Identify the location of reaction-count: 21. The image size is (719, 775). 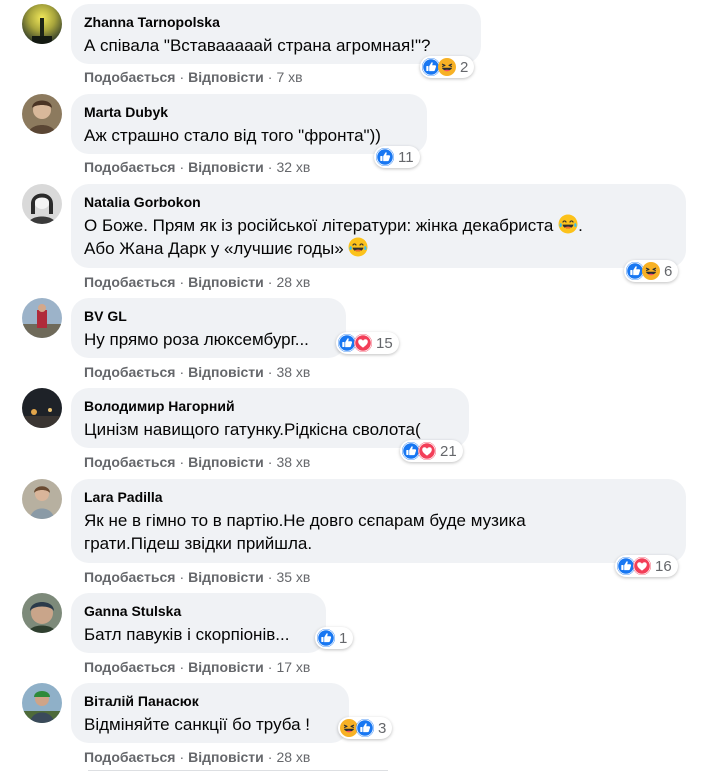
(448, 451).